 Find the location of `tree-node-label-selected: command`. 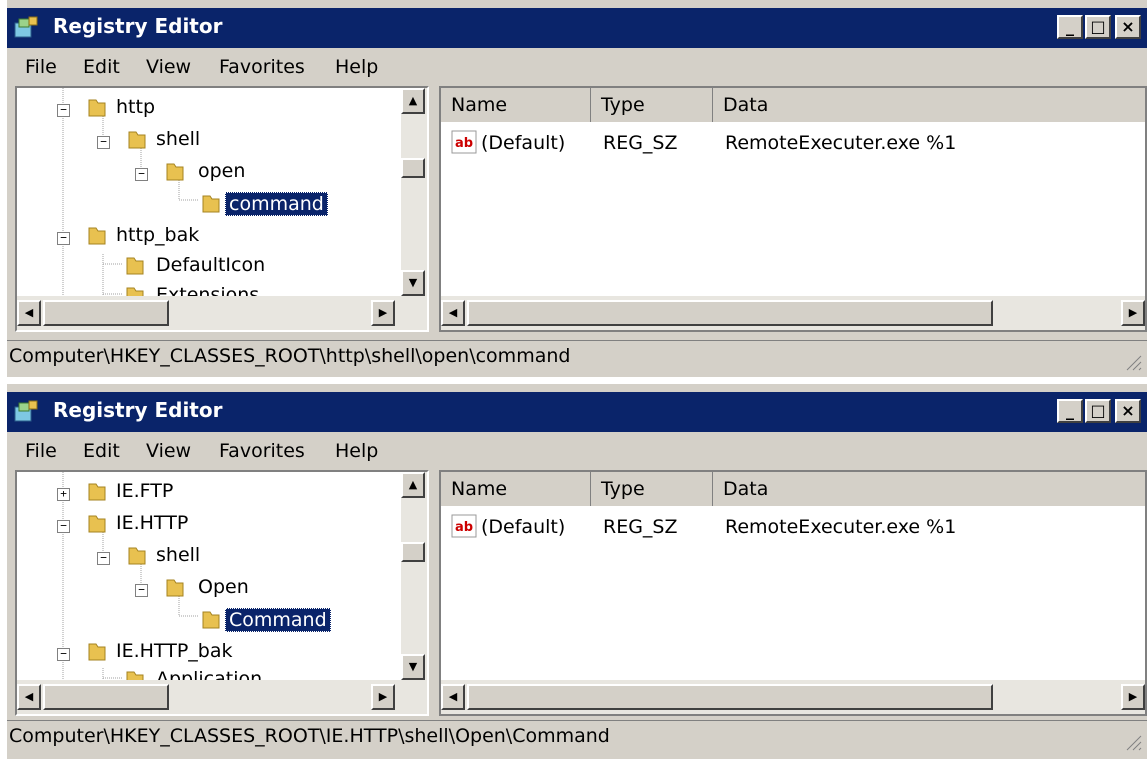

tree-node-label-selected: command is located at coordinates (276, 204).